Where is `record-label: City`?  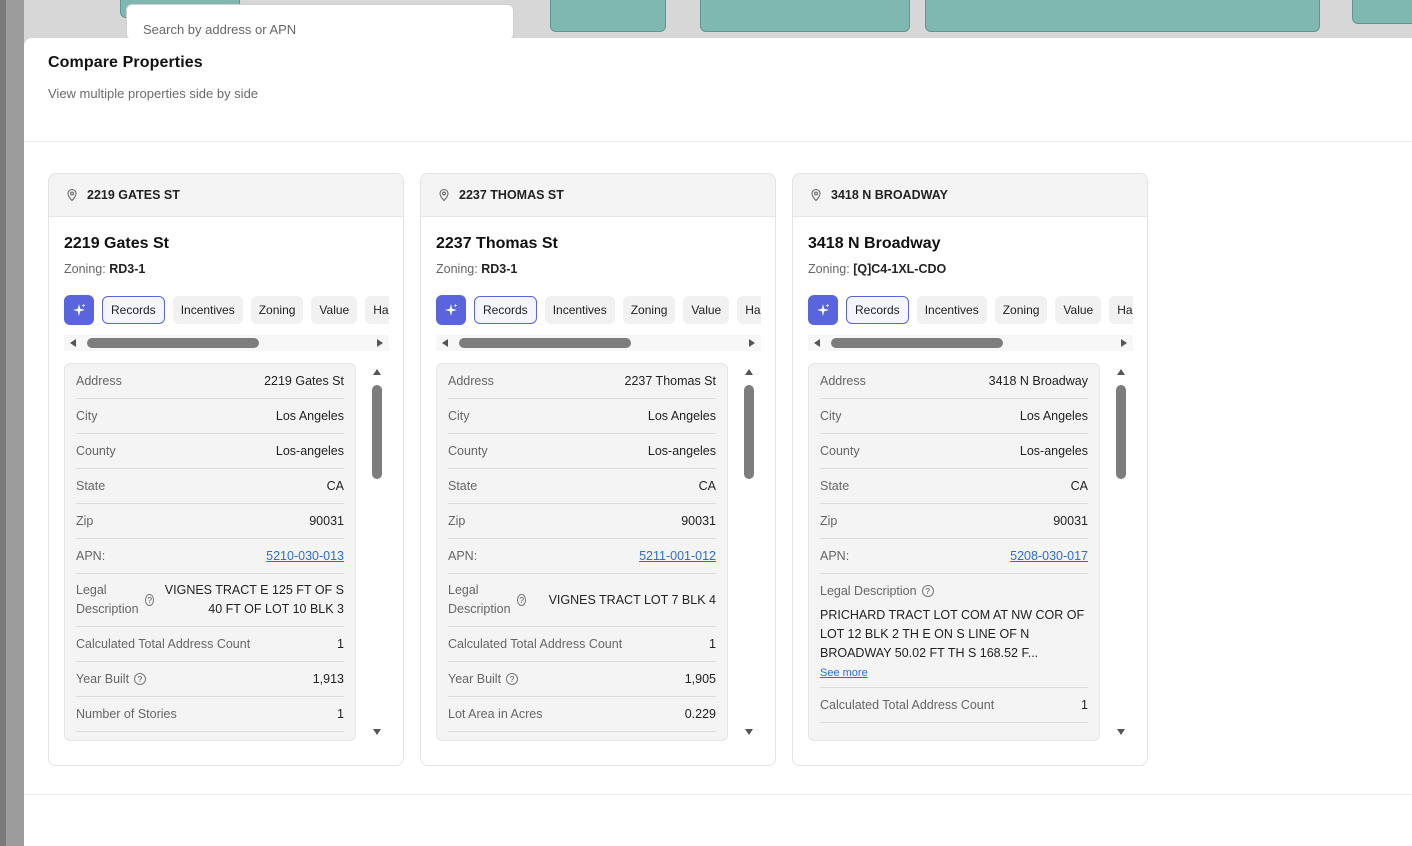 record-label: City is located at coordinates (831, 416).